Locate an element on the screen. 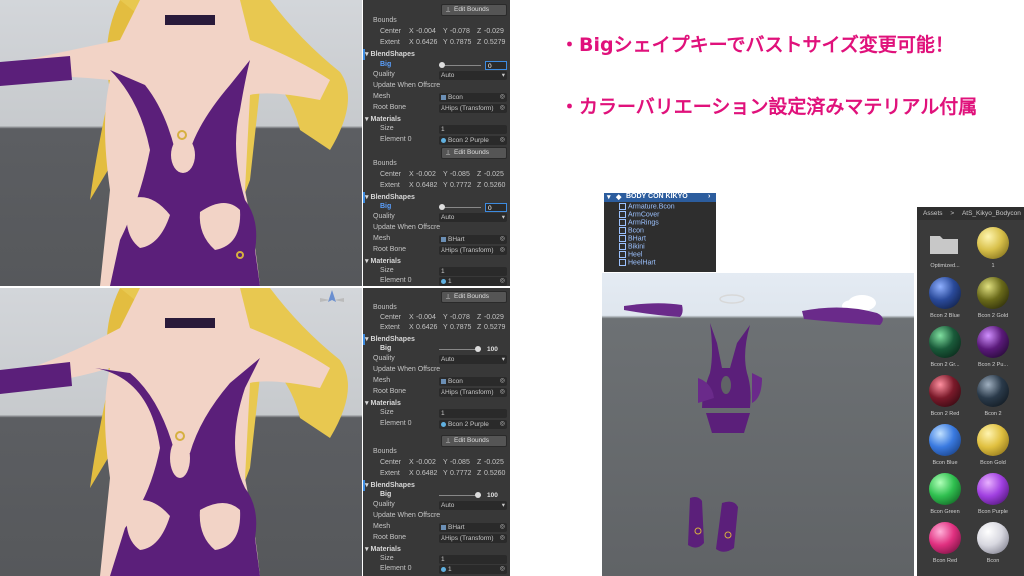  element0-label: Element 0 is located at coordinates (396, 423).